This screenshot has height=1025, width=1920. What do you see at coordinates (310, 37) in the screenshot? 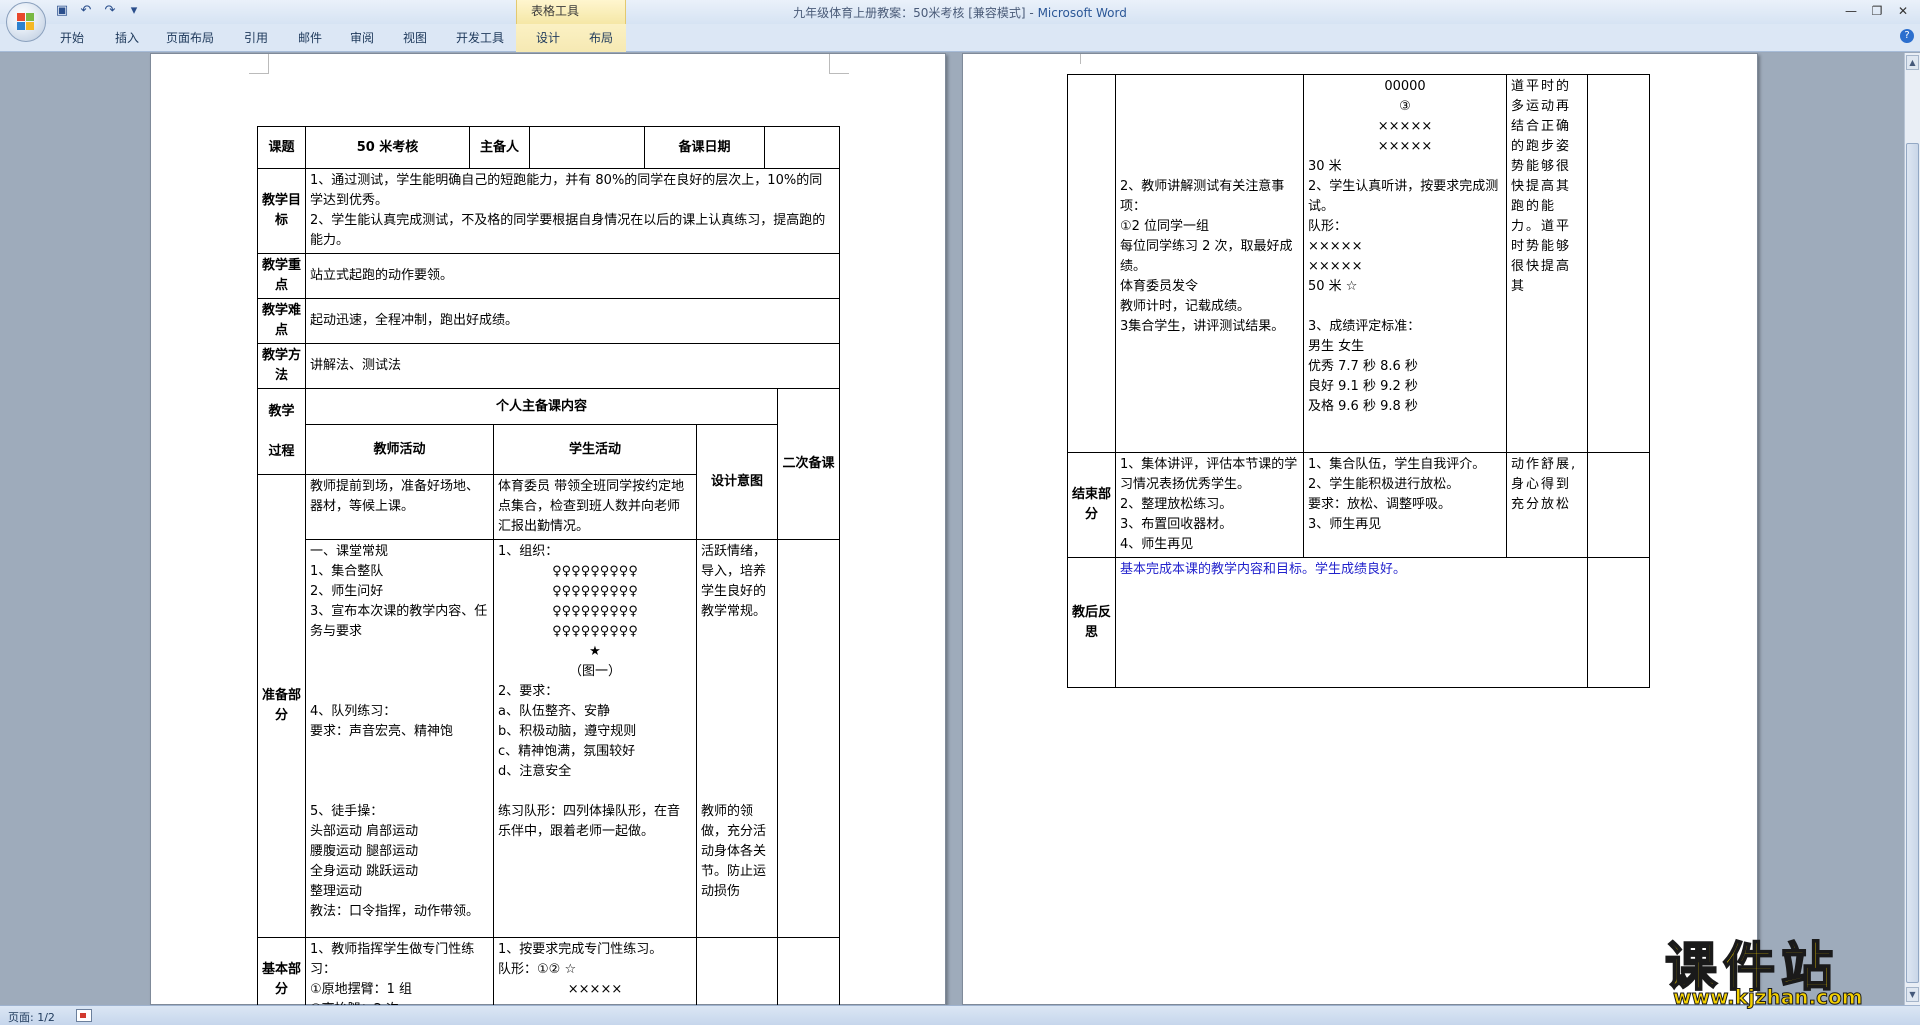
I see `tab-mailings: 邮件` at bounding box center [310, 37].